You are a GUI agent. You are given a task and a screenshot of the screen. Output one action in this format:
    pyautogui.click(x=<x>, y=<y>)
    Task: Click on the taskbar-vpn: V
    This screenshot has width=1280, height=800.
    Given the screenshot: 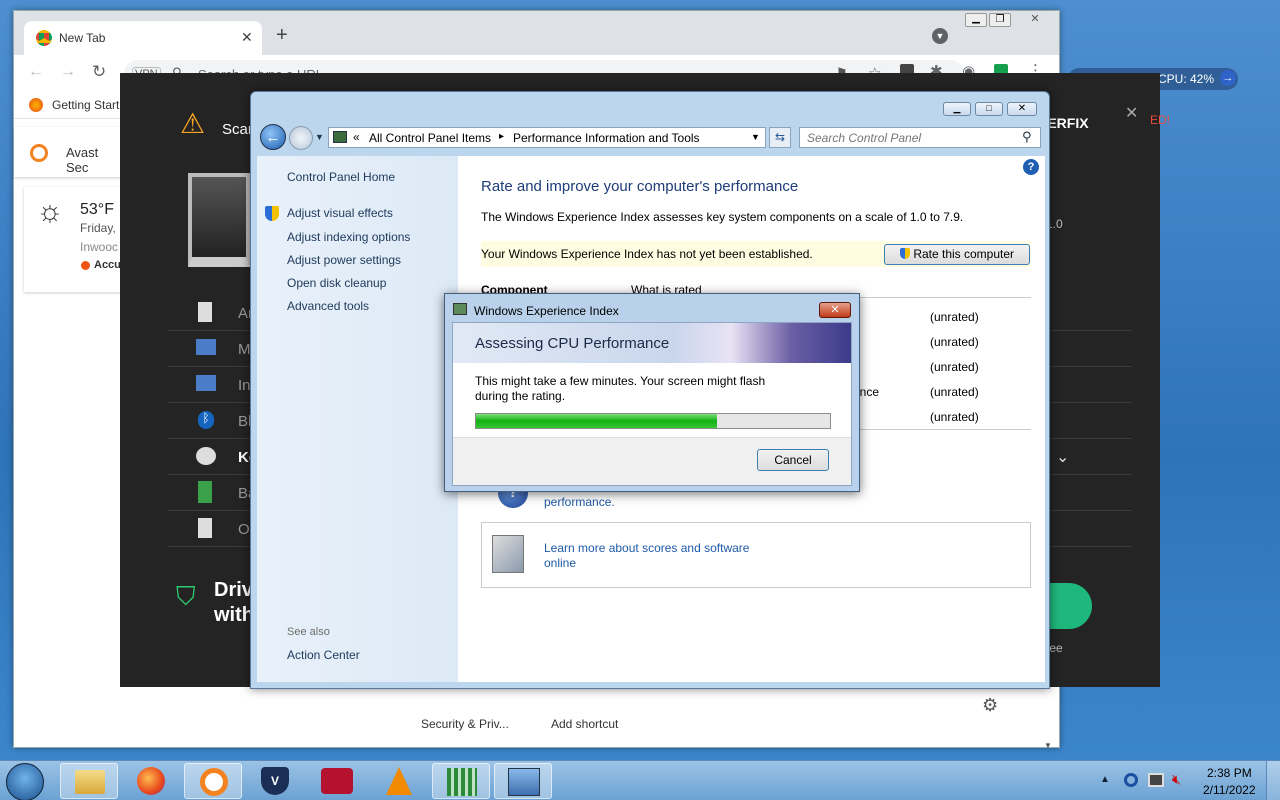 What is the action you would take?
    pyautogui.click(x=275, y=781)
    